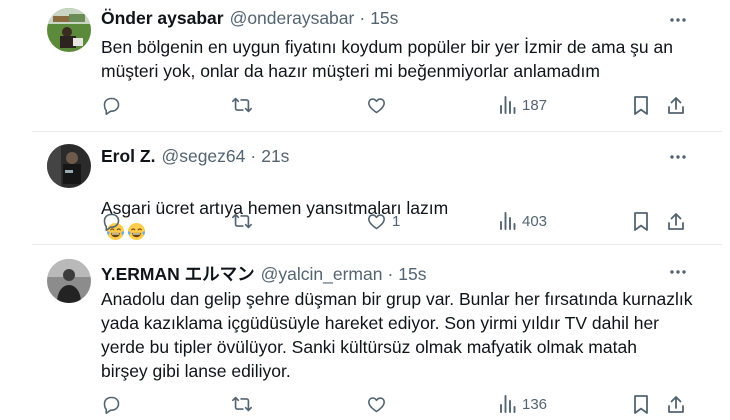 Image resolution: width=730 pixels, height=420 pixels. I want to click on like-button: 1, so click(383, 221).